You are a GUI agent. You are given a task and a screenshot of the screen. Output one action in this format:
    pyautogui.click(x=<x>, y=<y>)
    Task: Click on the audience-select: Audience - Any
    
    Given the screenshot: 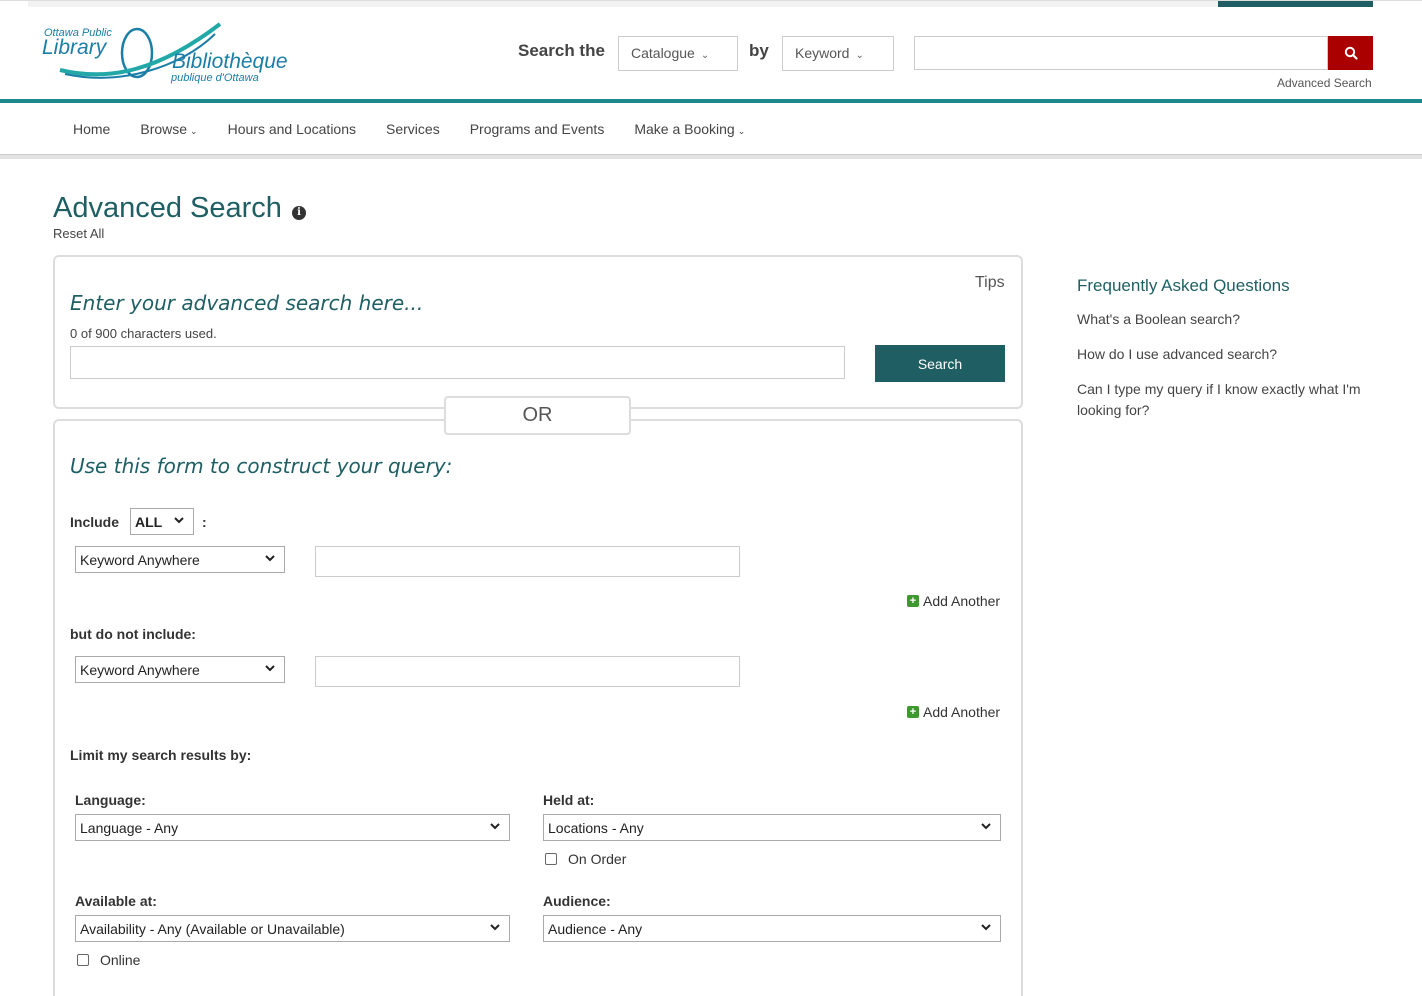 What is the action you would take?
    pyautogui.click(x=772, y=928)
    